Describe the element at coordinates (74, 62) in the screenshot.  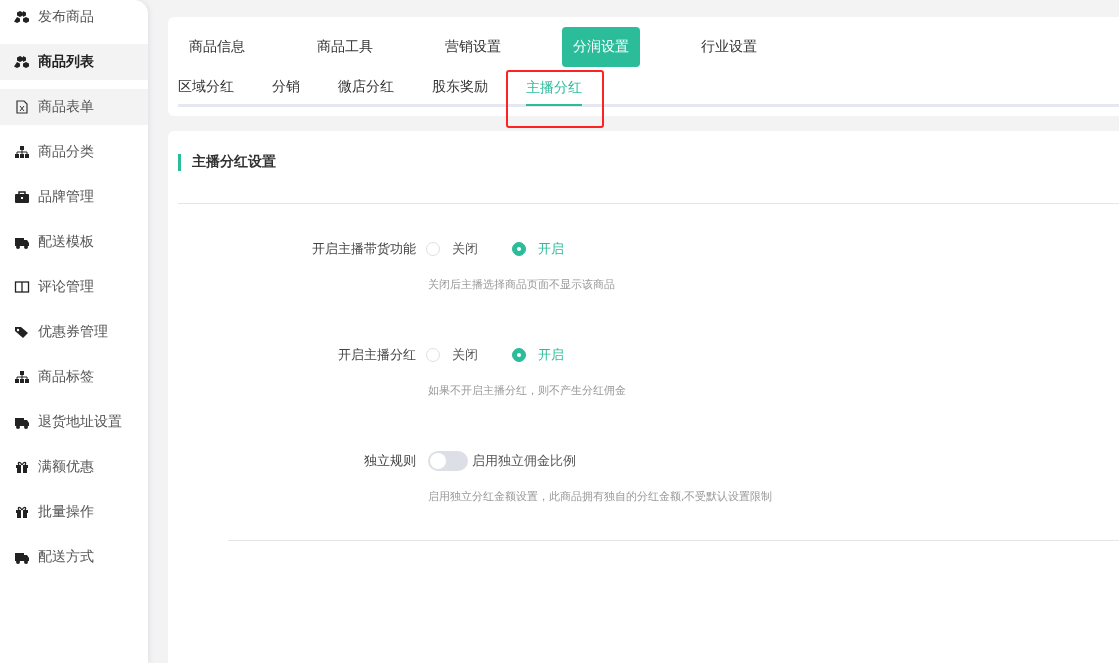
I see `sidebar-item: 商品列表` at that location.